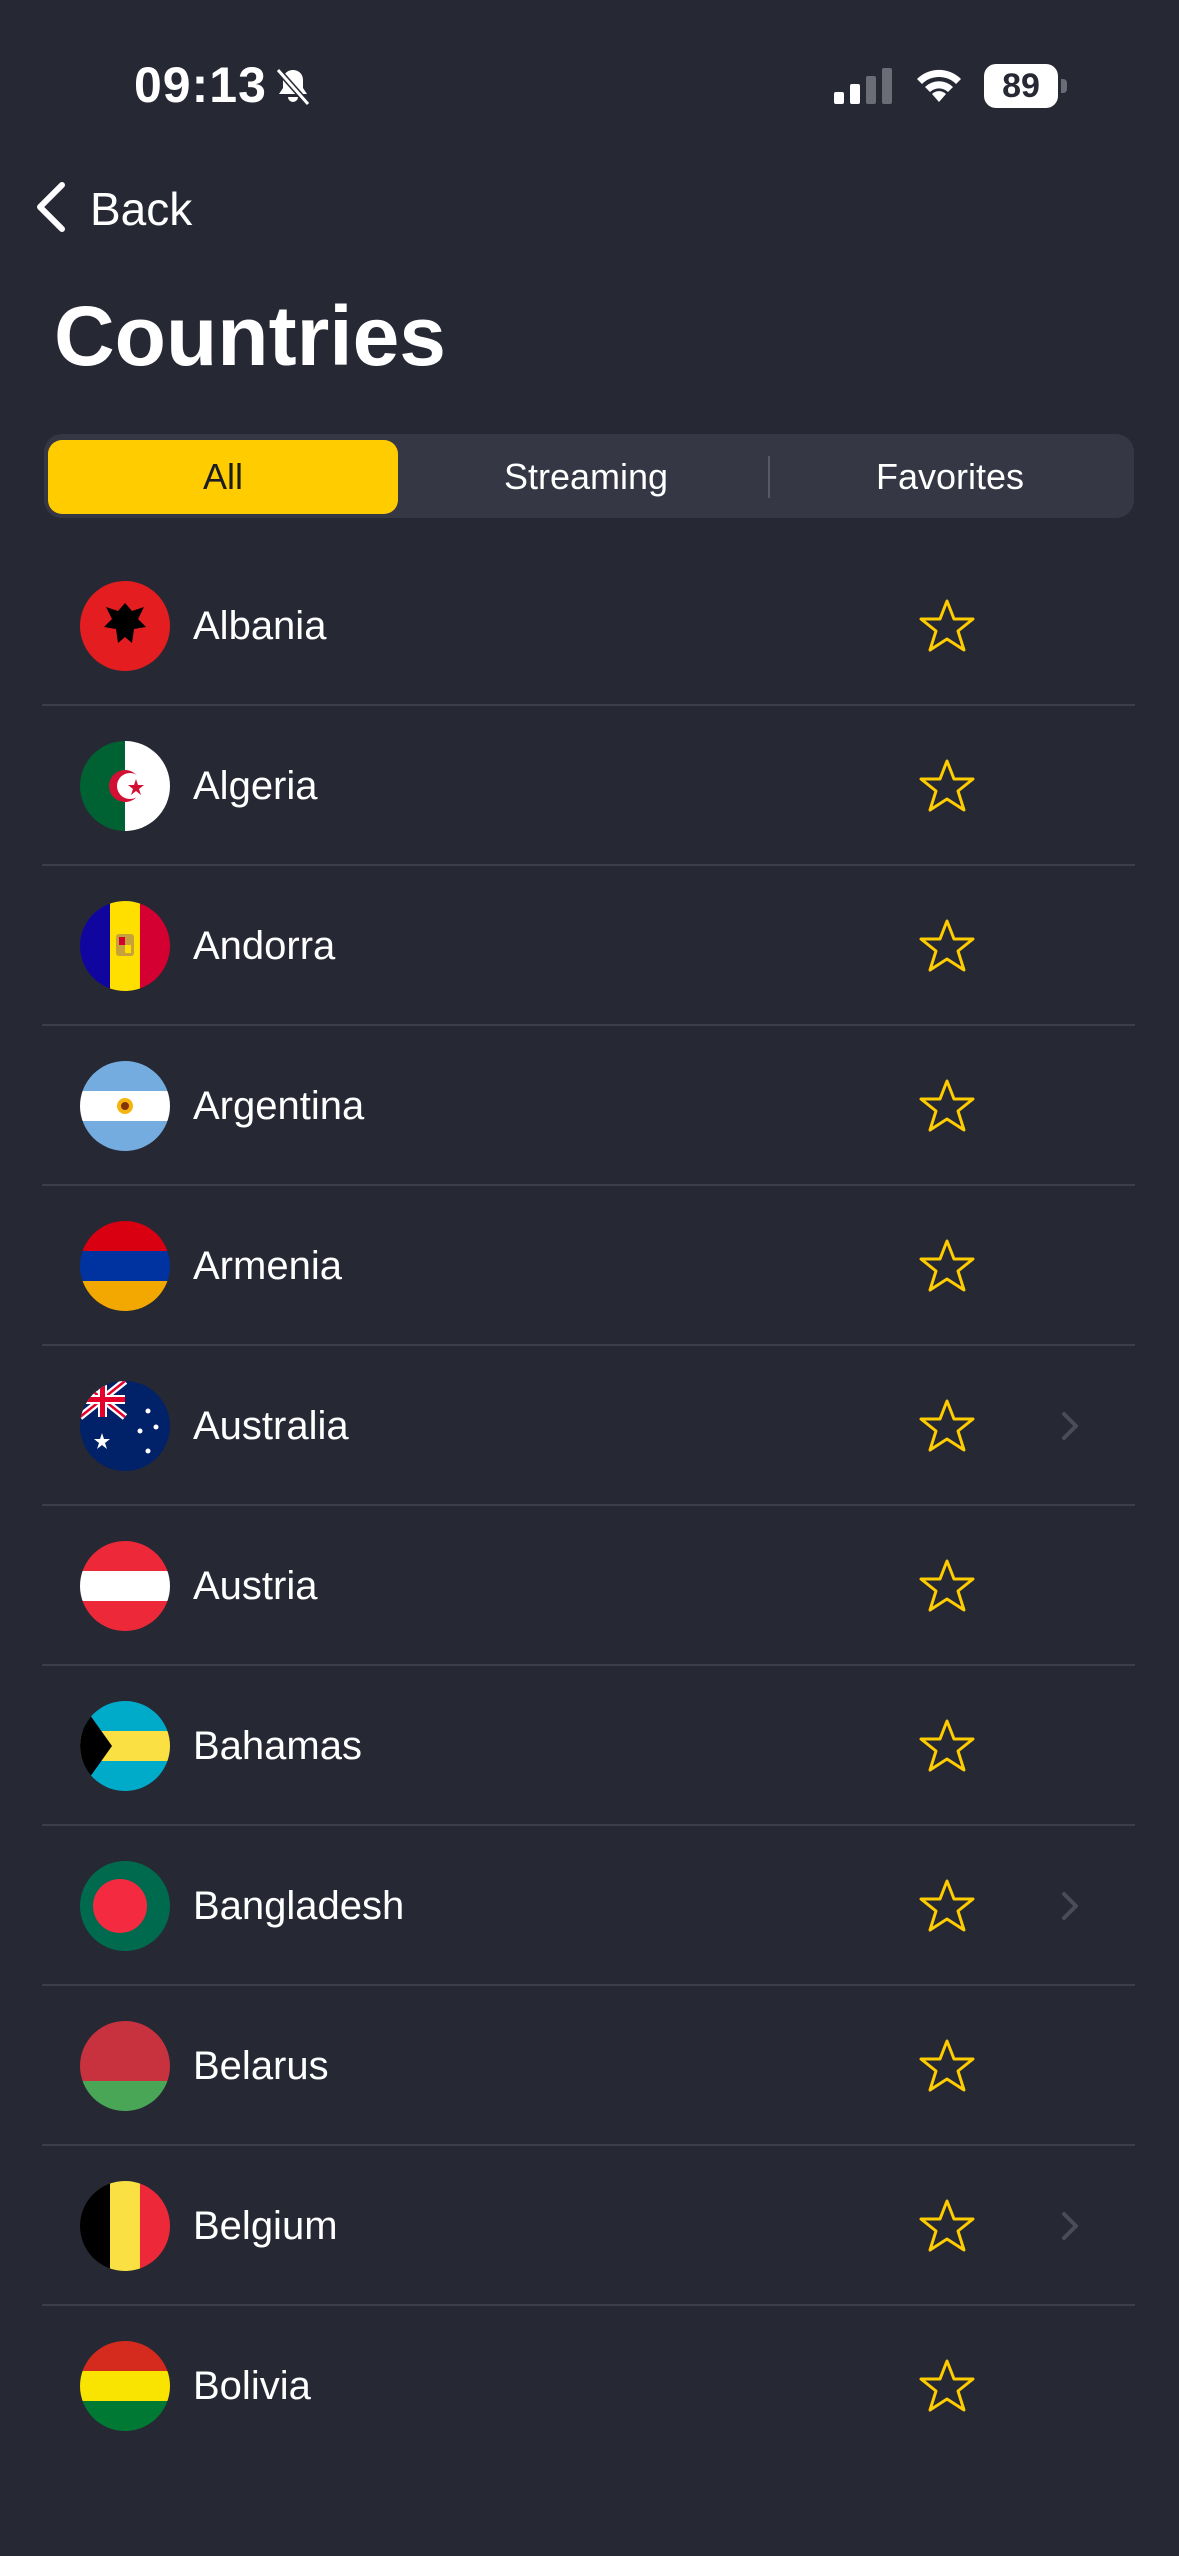 The height and width of the screenshot is (2556, 1179). I want to click on bangladesh-flag-icon, so click(125, 1906).